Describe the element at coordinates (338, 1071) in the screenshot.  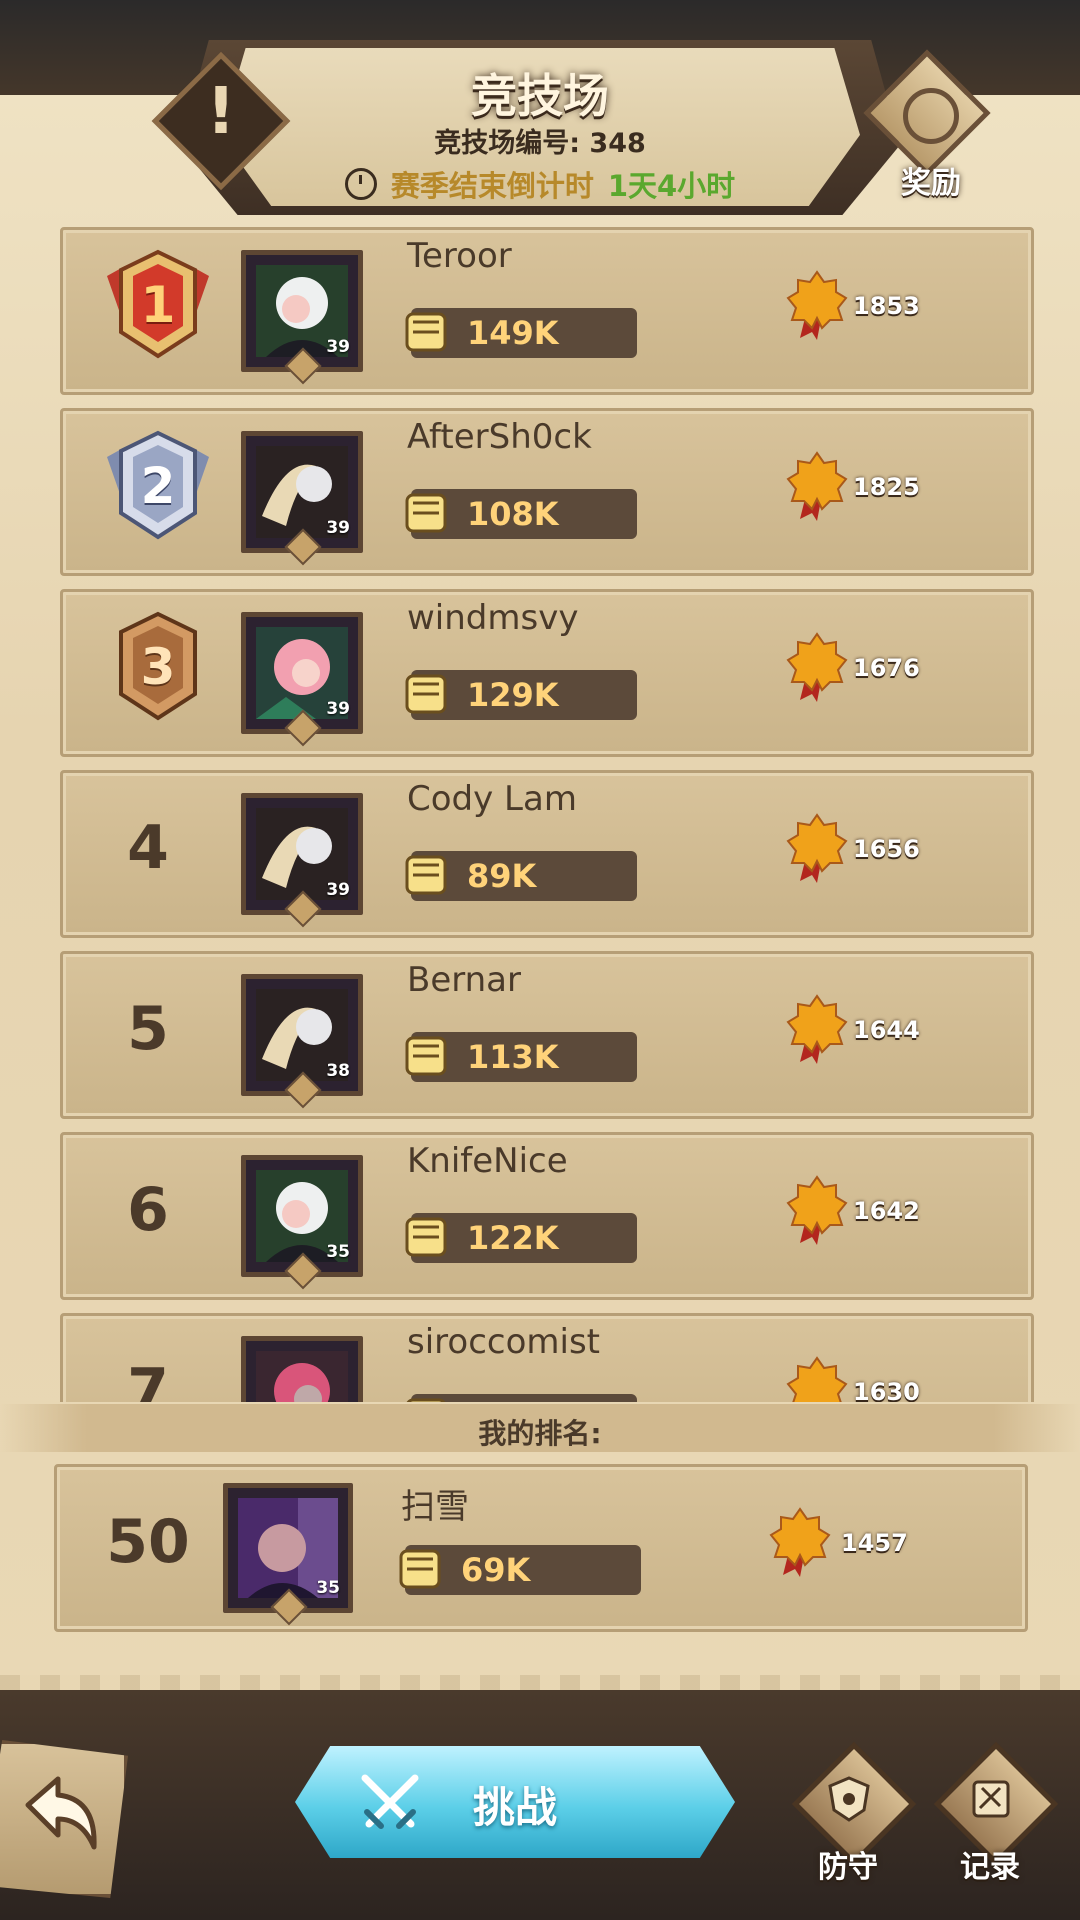
I see `hero-level: 38` at that location.